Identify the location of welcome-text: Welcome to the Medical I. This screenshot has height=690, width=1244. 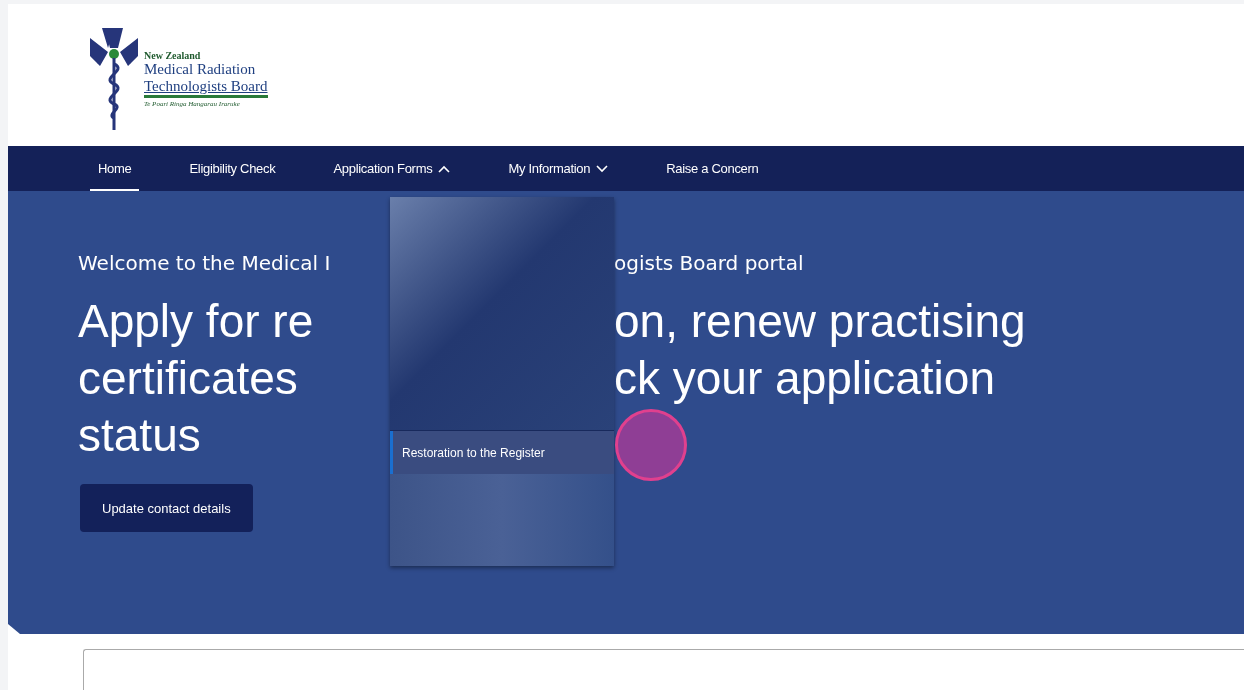
(205, 263).